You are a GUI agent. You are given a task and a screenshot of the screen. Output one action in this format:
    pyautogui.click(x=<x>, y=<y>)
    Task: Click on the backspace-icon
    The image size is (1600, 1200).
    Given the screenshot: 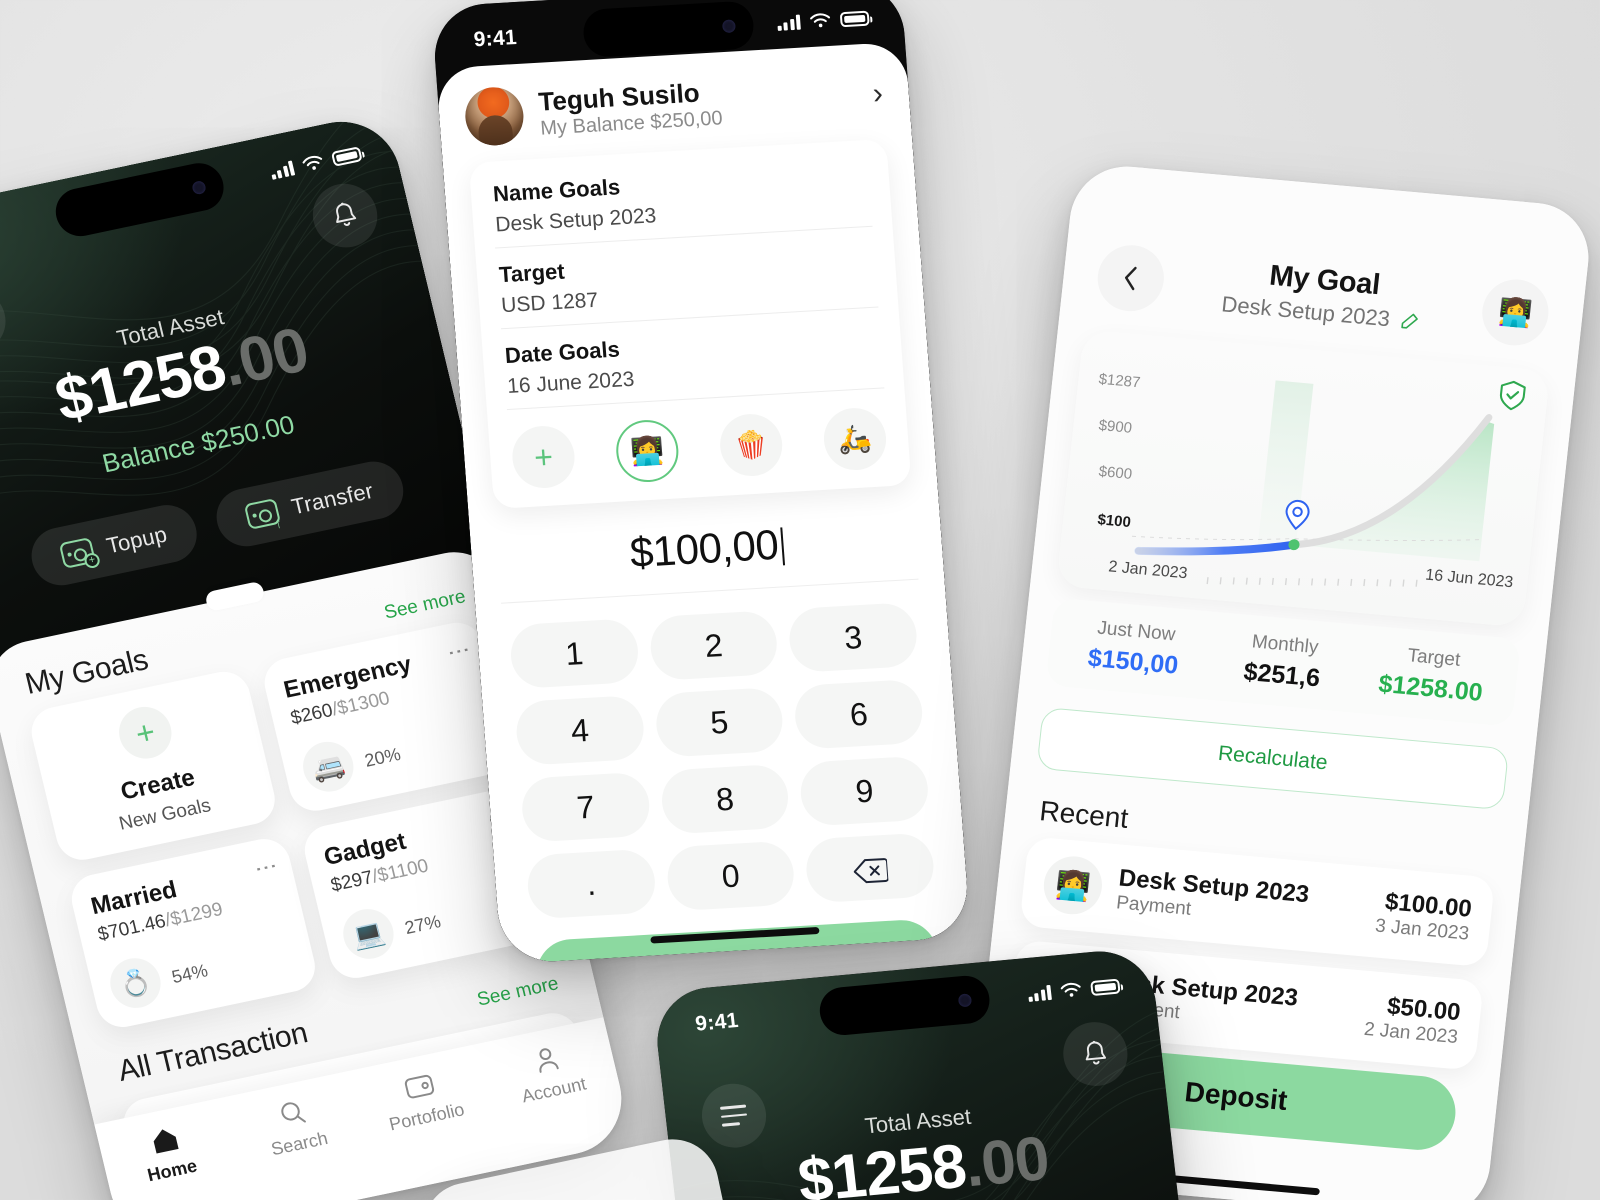 What is the action you would take?
    pyautogui.click(x=870, y=869)
    